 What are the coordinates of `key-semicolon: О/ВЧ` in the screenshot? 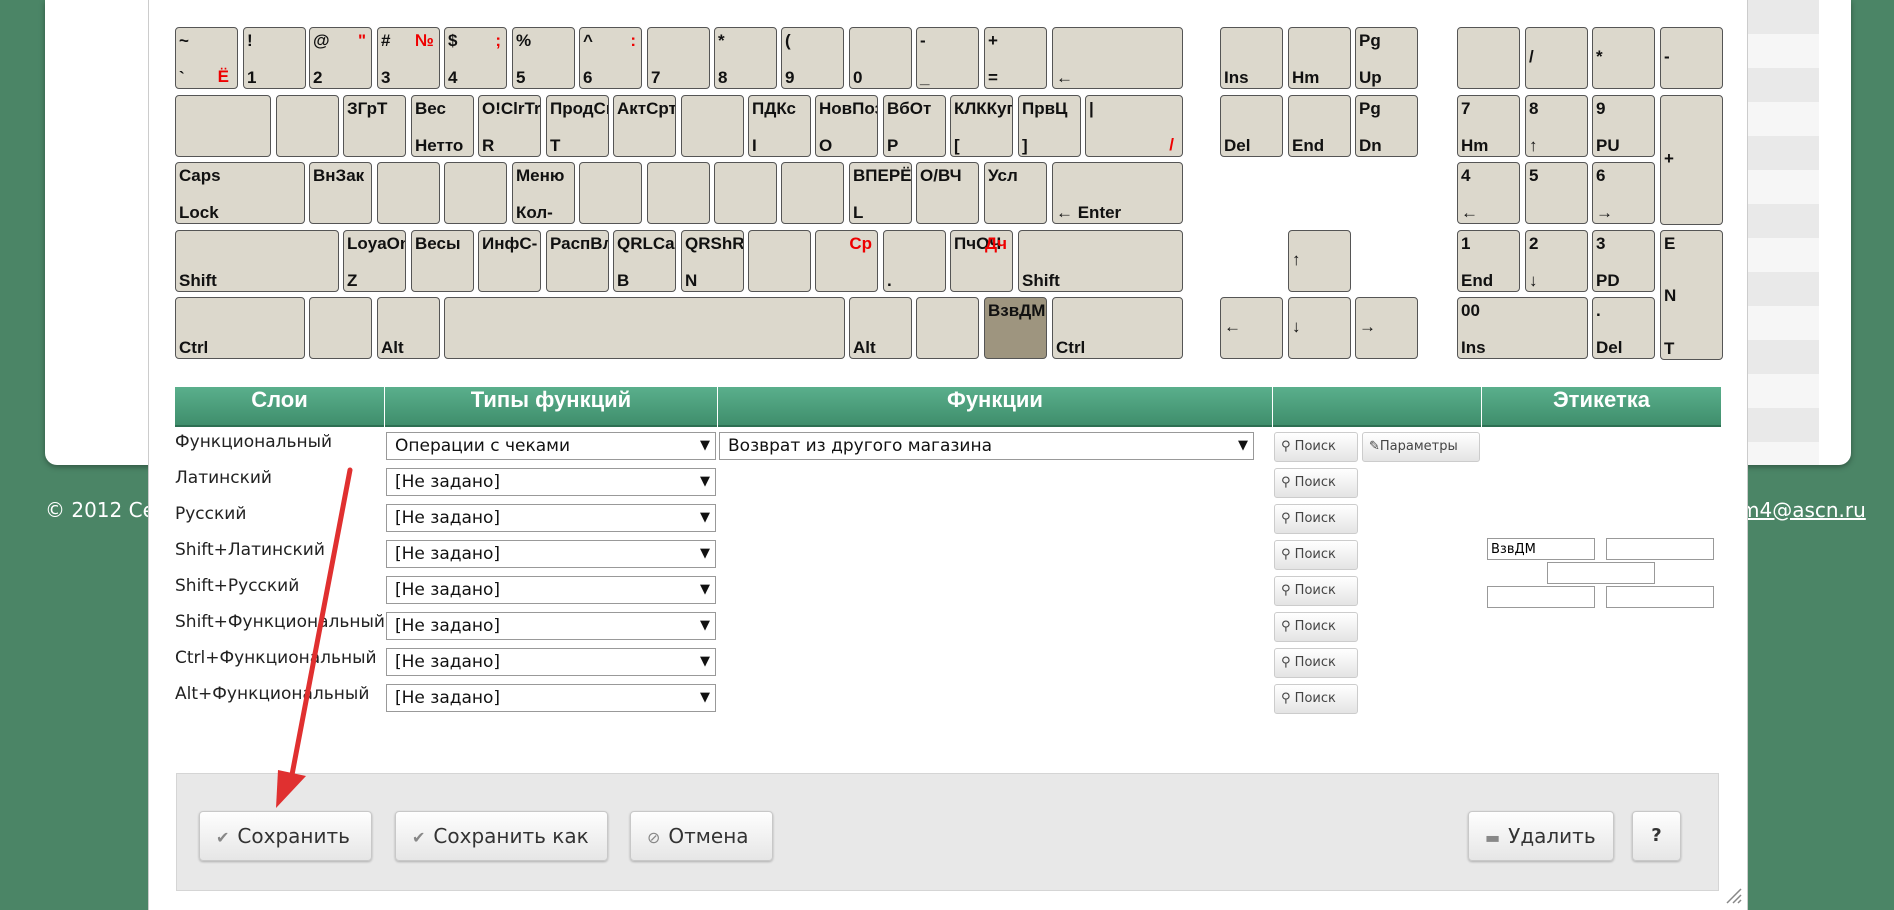 It's located at (947, 193).